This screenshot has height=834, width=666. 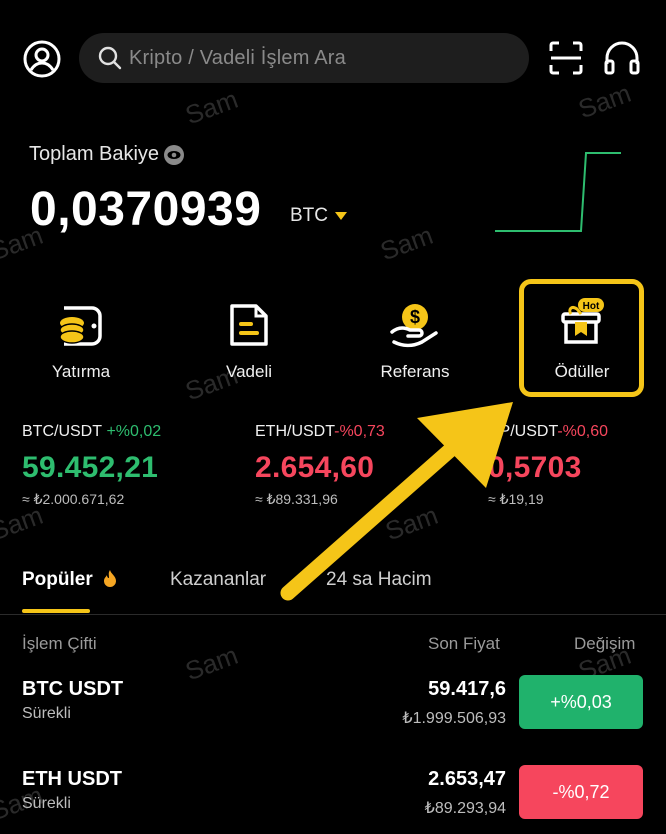 What do you see at coordinates (80, 326) in the screenshot?
I see `deposit-wallet-icon` at bounding box center [80, 326].